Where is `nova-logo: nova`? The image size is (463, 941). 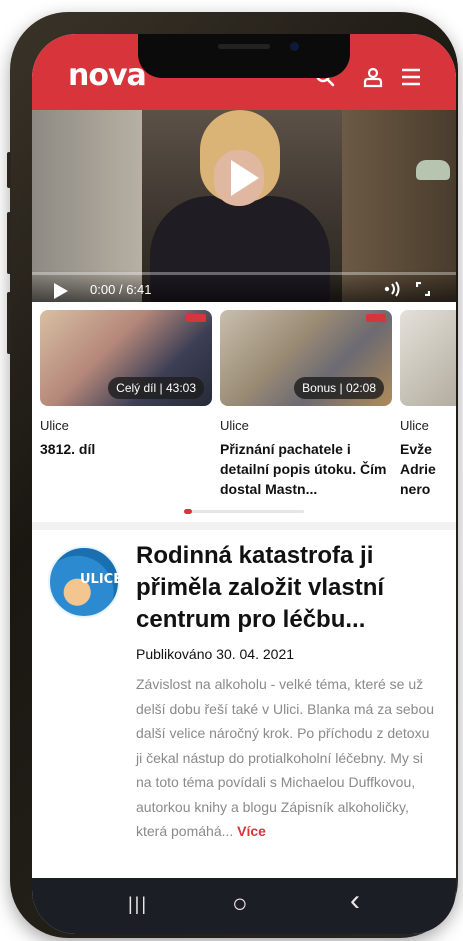
nova-logo: nova is located at coordinates (107, 75).